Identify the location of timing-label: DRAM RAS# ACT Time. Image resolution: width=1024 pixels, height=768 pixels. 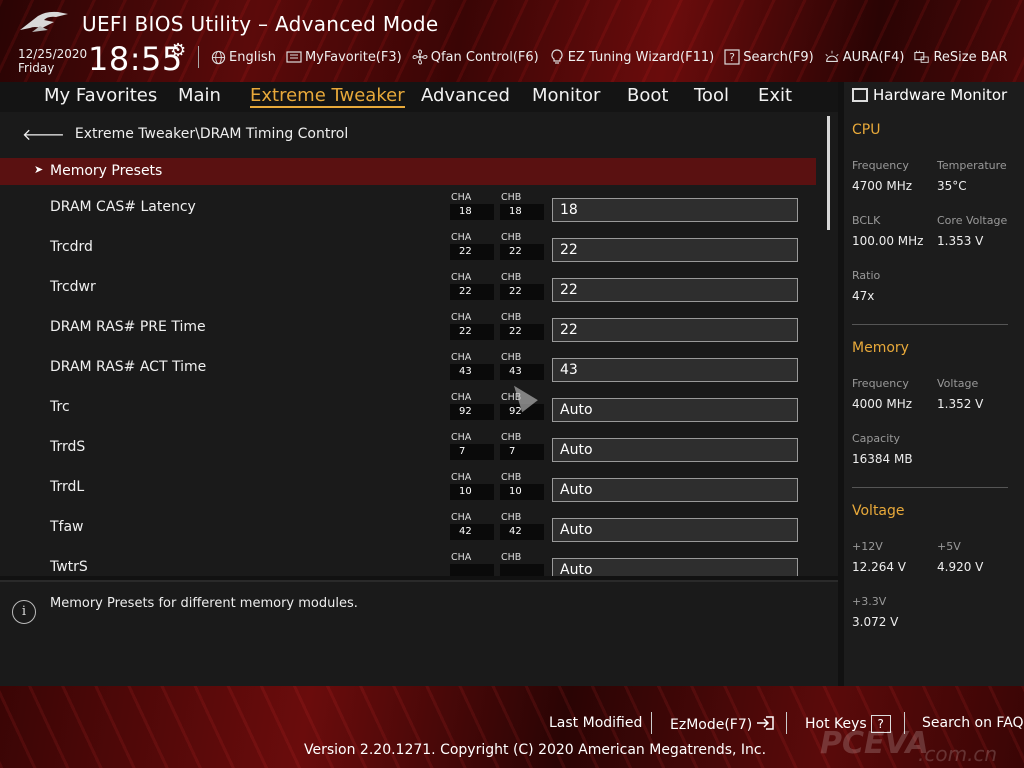
(128, 367).